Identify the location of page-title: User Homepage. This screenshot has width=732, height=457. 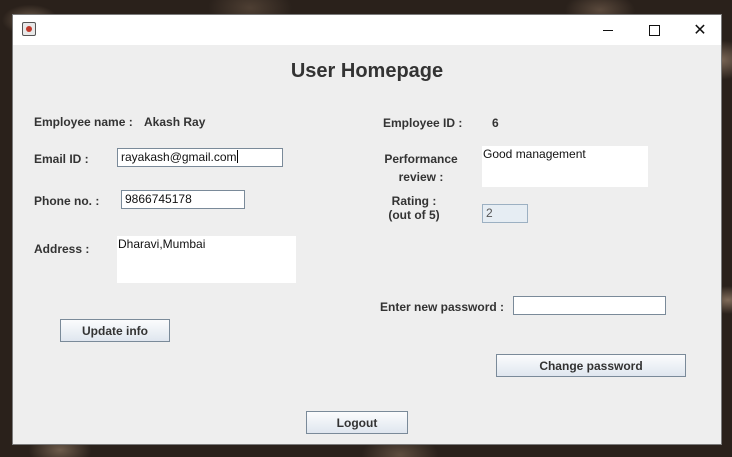
(367, 71).